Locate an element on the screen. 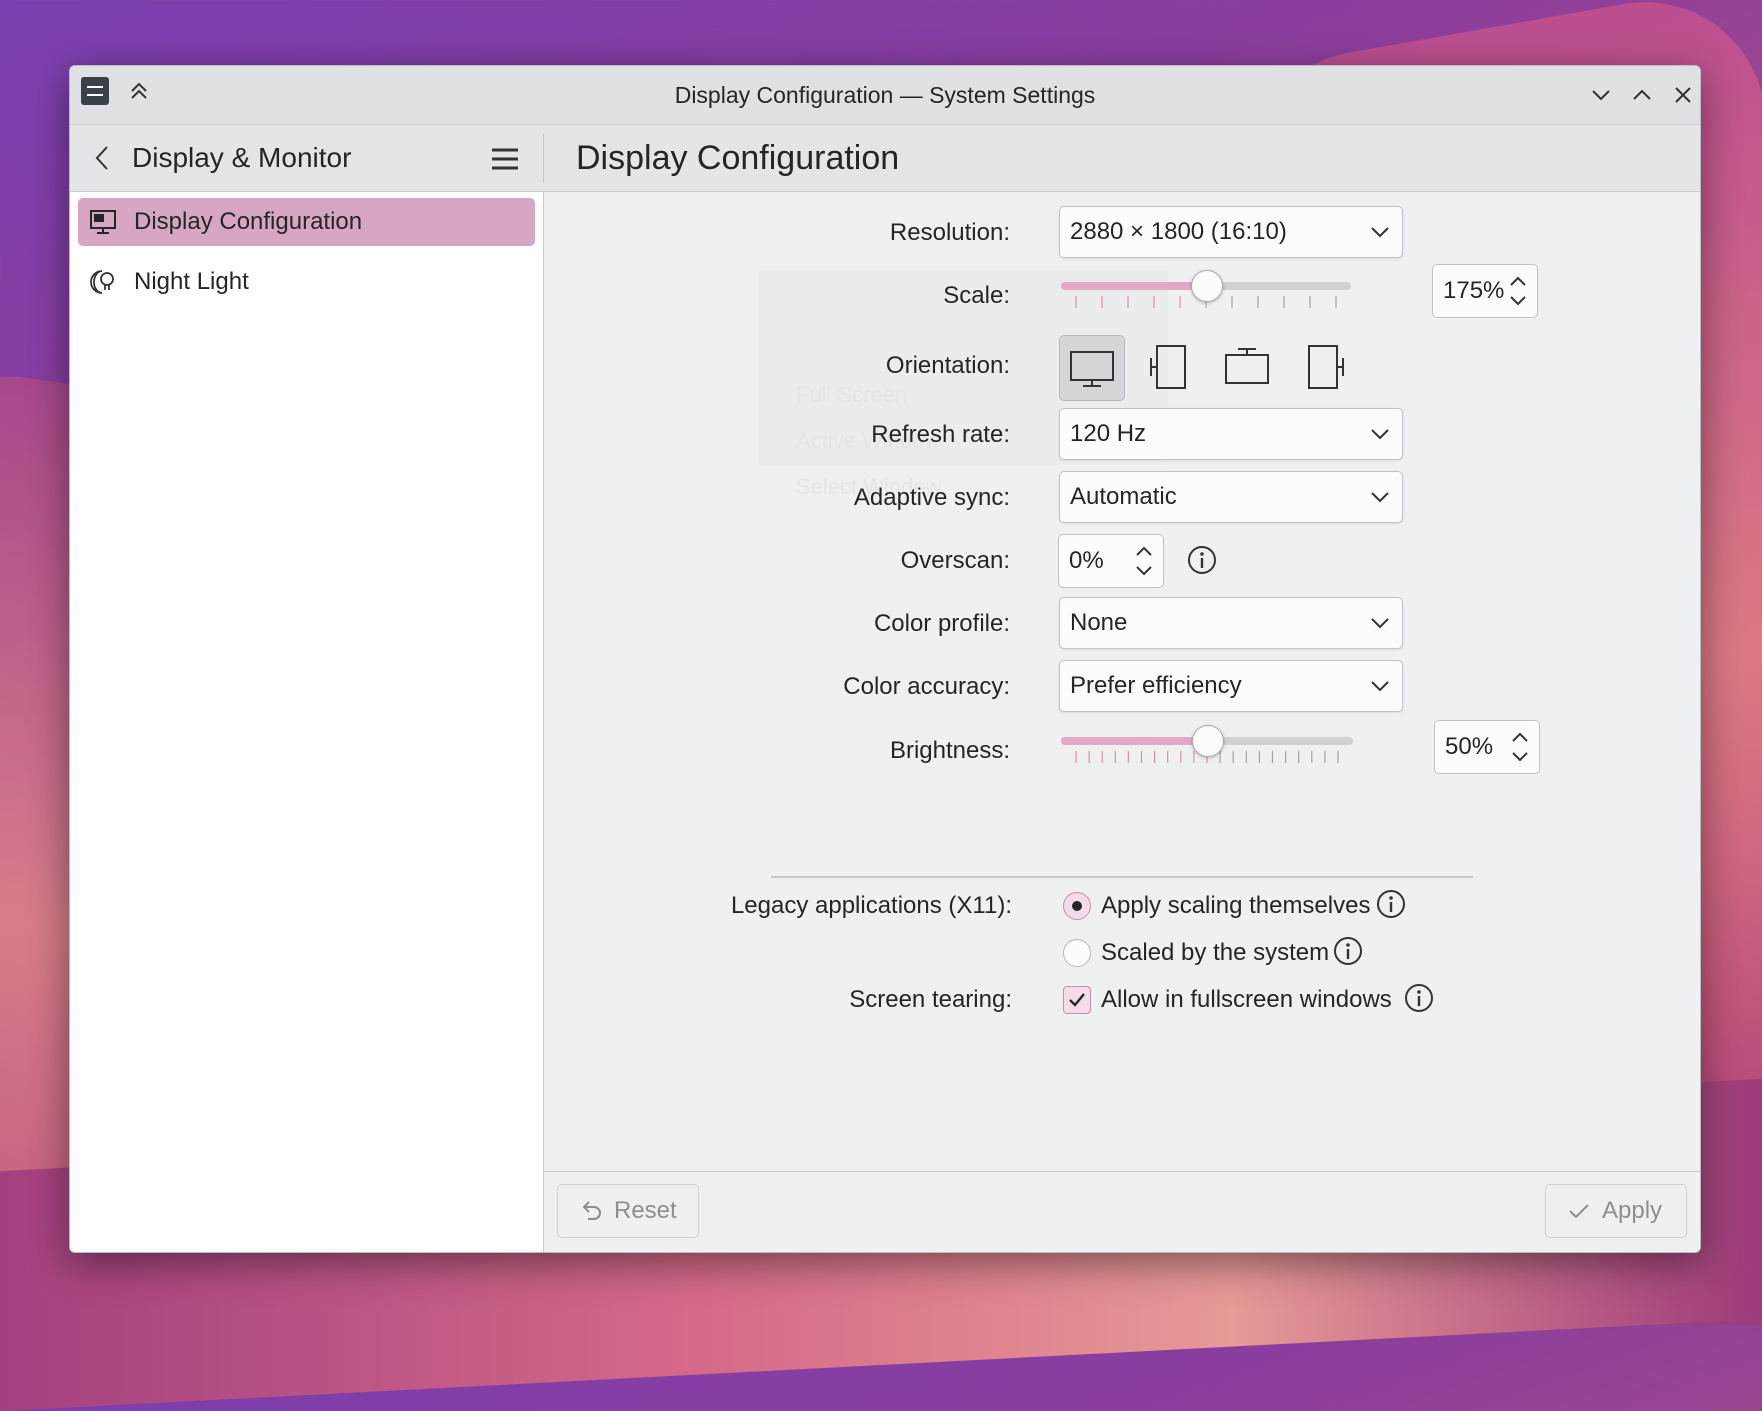 Image resolution: width=1762 pixels, height=1411 pixels. undo-icon is located at coordinates (591, 1211).